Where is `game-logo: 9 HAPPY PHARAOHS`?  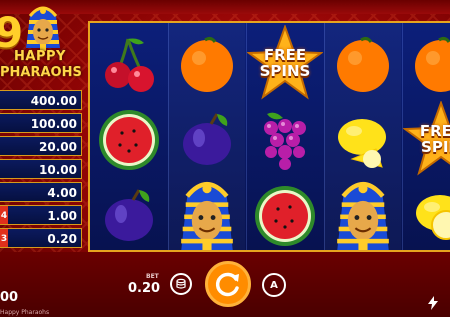 game-logo: 9 HAPPY PHARAOHS is located at coordinates (44, 46).